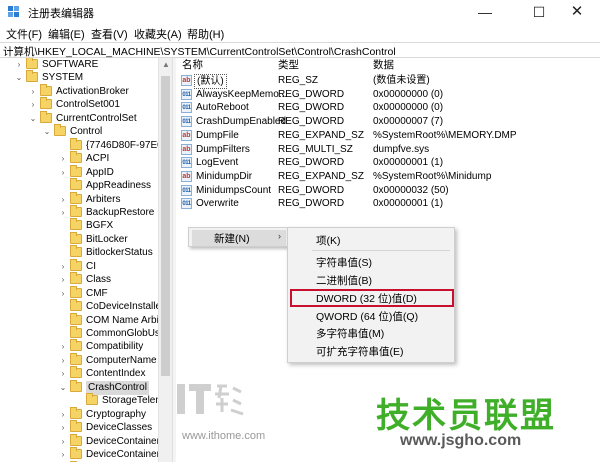 The height and width of the screenshot is (462, 600). I want to click on menu-file: 文件(F), so click(24, 34).